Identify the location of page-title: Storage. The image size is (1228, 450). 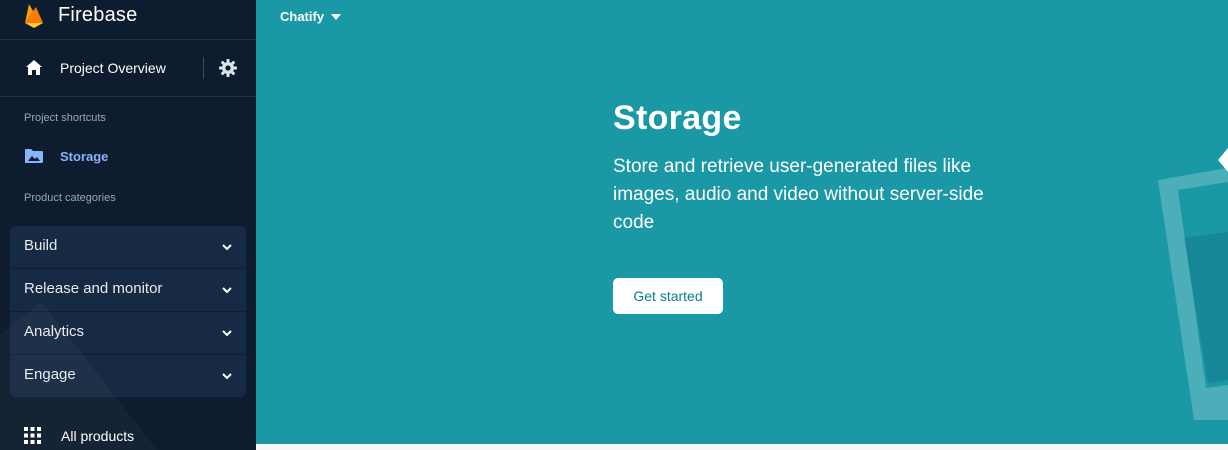
(677, 118).